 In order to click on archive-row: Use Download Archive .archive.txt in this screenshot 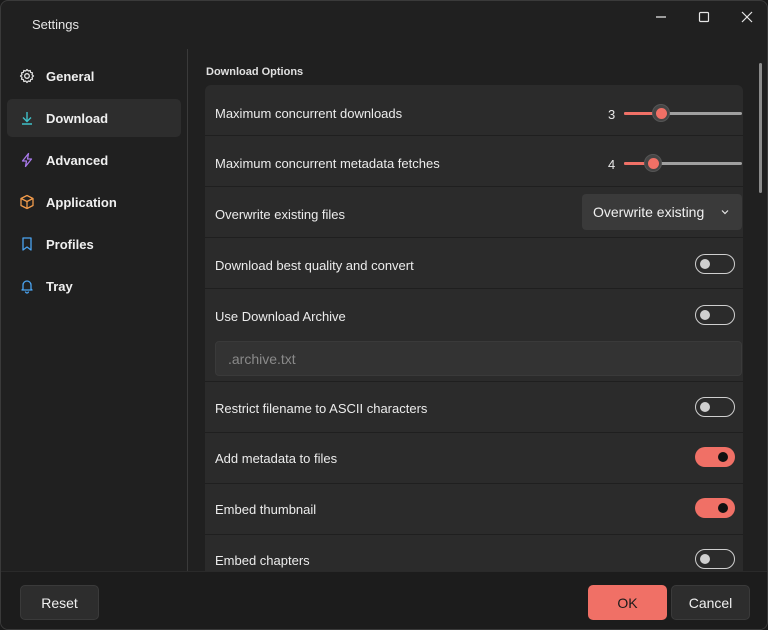, I will do `click(474, 335)`.